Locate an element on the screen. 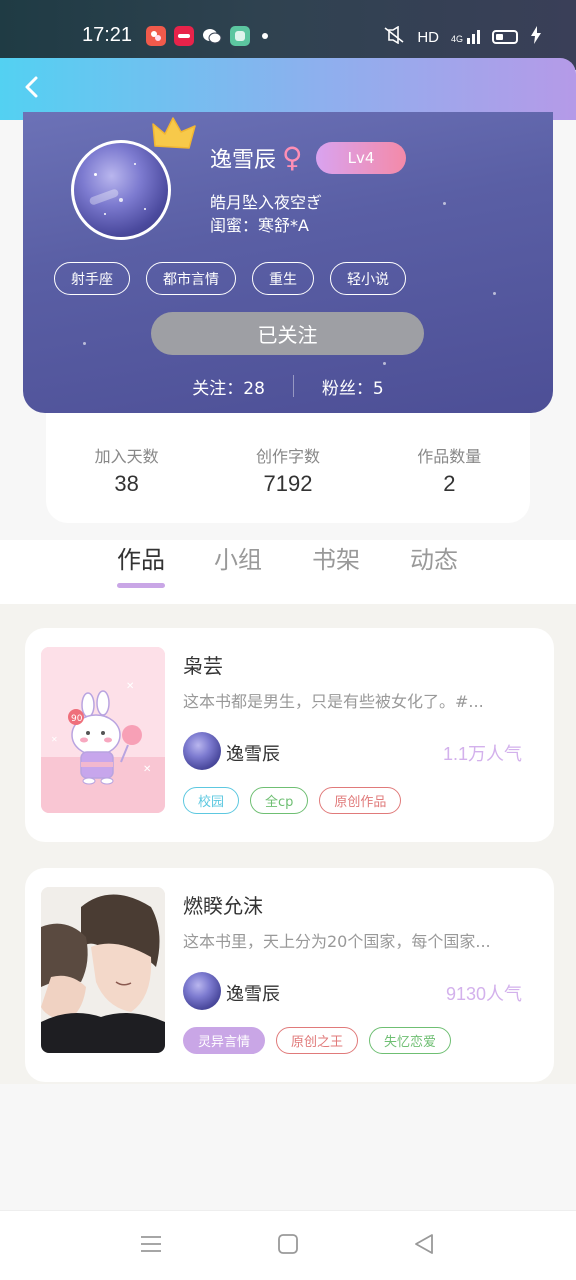  fans-count: 粉丝：5 is located at coordinates (353, 386).